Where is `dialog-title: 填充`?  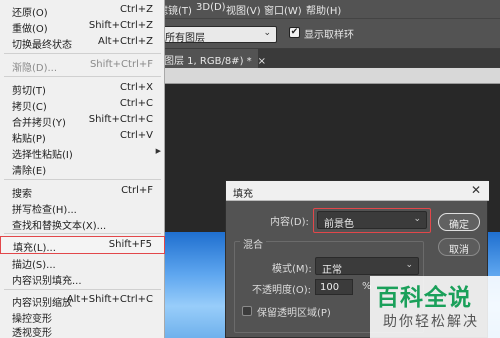
dialog-title: 填充 is located at coordinates (243, 194).